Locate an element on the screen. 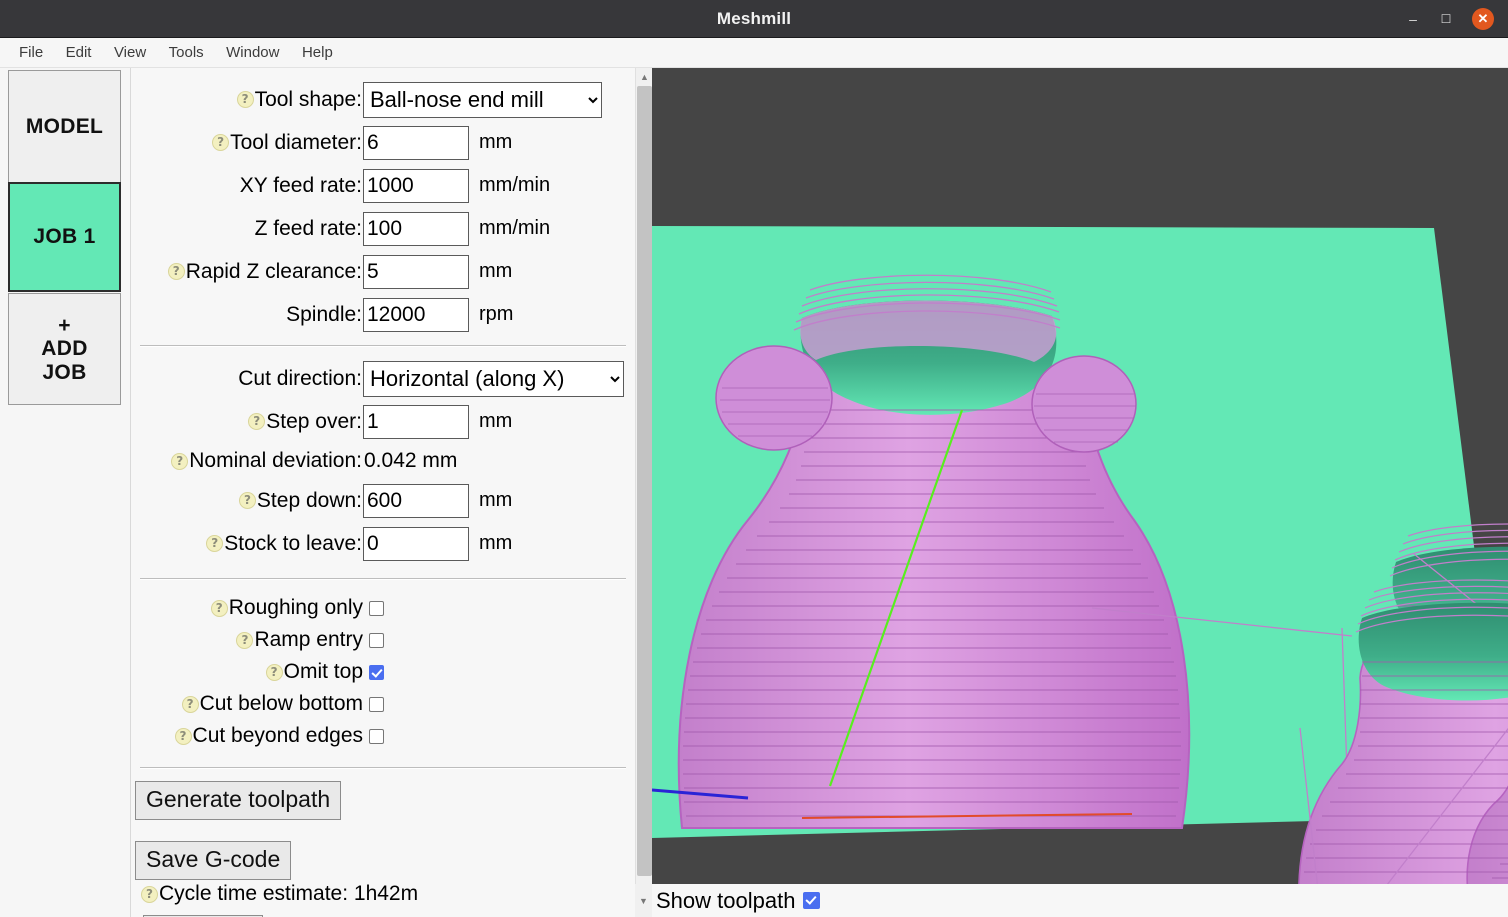  menu-bar: File Edit View Tools Window Help is located at coordinates (754, 53).